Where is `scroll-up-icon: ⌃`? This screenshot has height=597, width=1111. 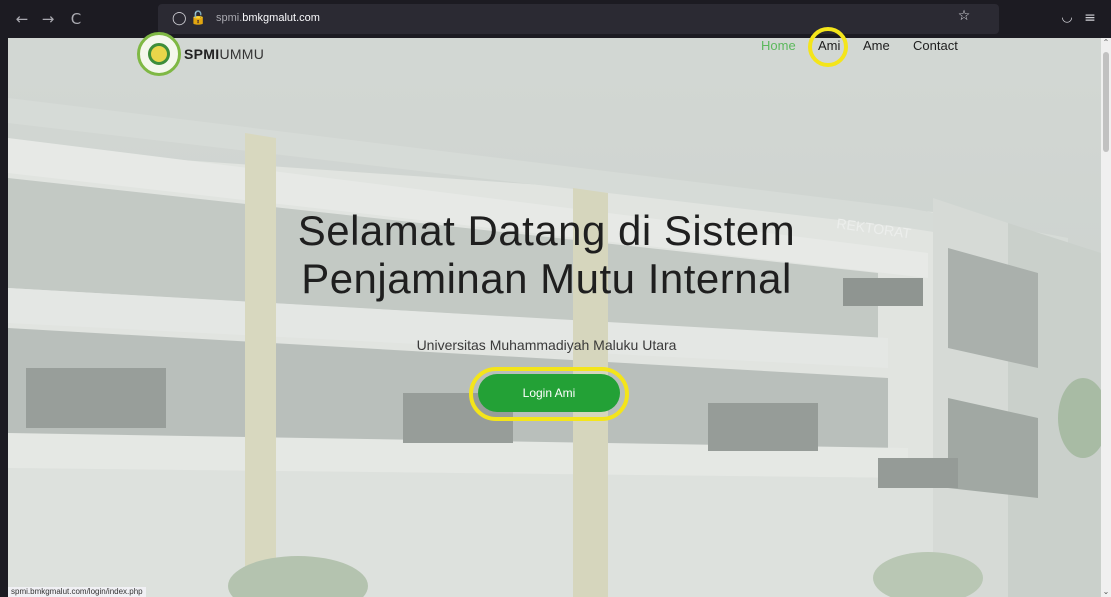 scroll-up-icon: ⌃ is located at coordinates (1106, 43).